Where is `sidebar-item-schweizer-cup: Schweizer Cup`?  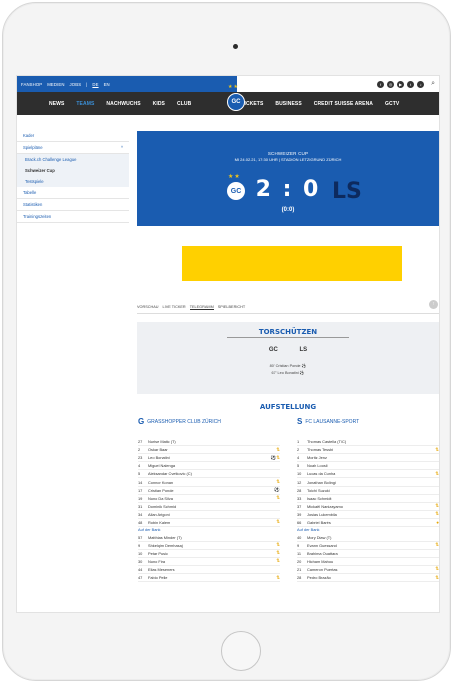 sidebar-item-schweizer-cup: Schweizer Cup is located at coordinates (73, 170).